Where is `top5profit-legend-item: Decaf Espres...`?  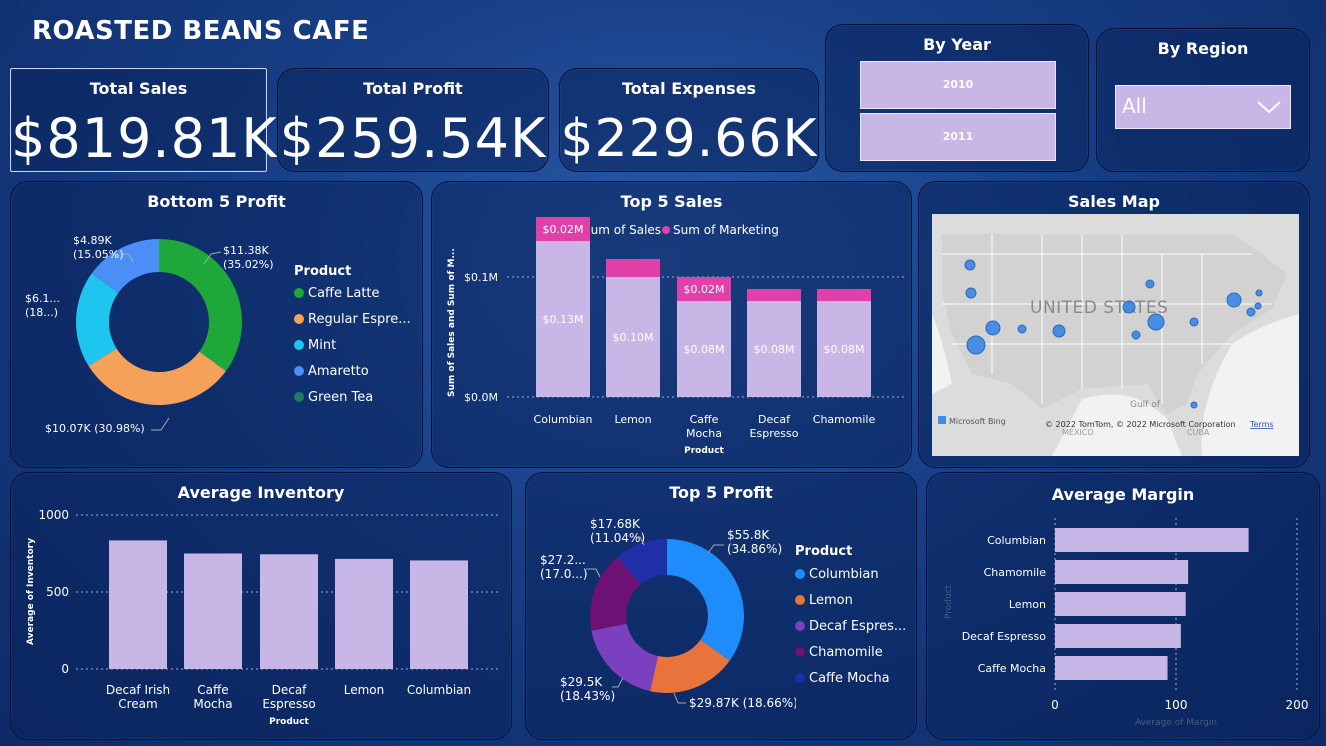 top5profit-legend-item: Decaf Espres... is located at coordinates (850, 626).